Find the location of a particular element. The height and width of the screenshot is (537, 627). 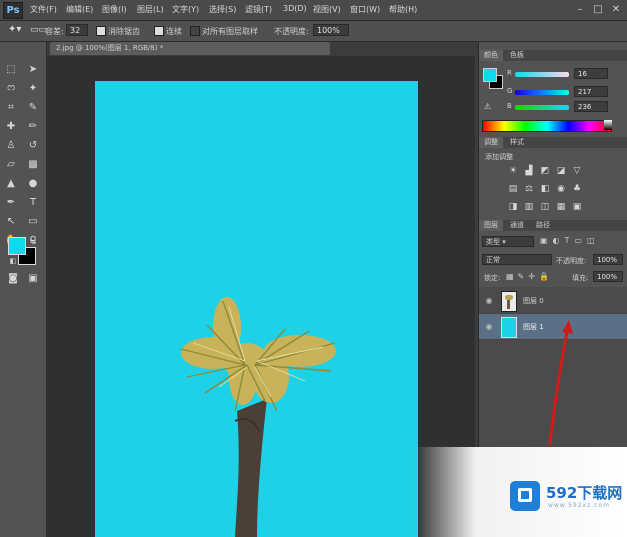

contiguous-checkbox is located at coordinates (159, 31).